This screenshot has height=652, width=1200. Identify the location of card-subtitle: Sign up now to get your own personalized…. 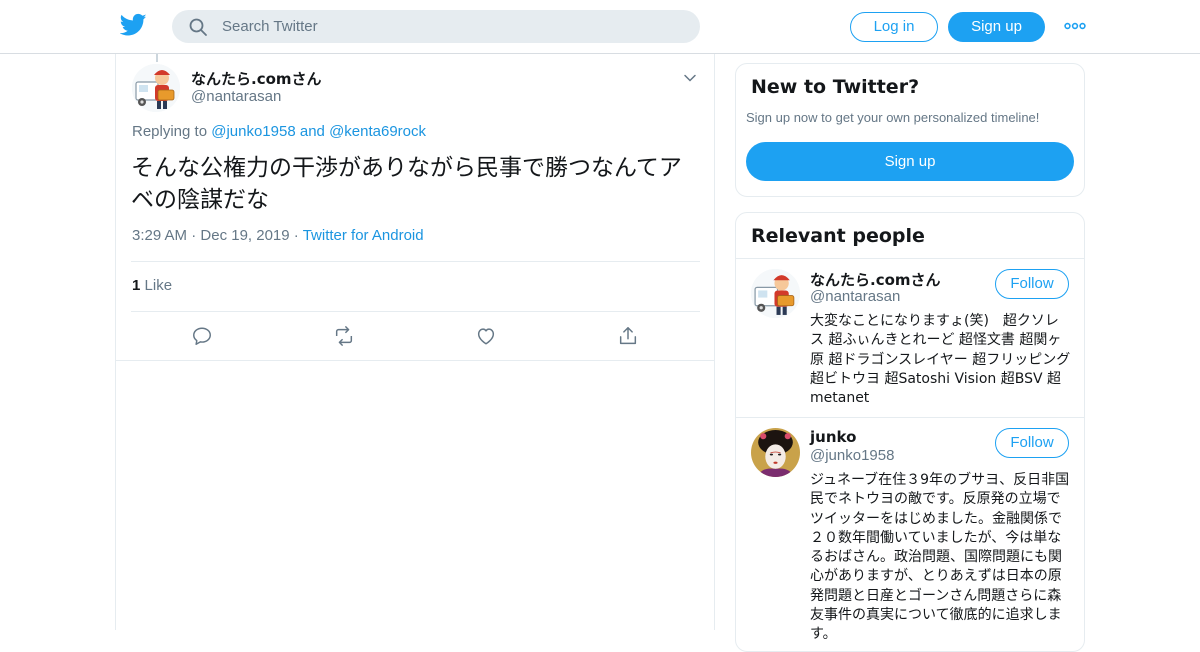
(893, 117).